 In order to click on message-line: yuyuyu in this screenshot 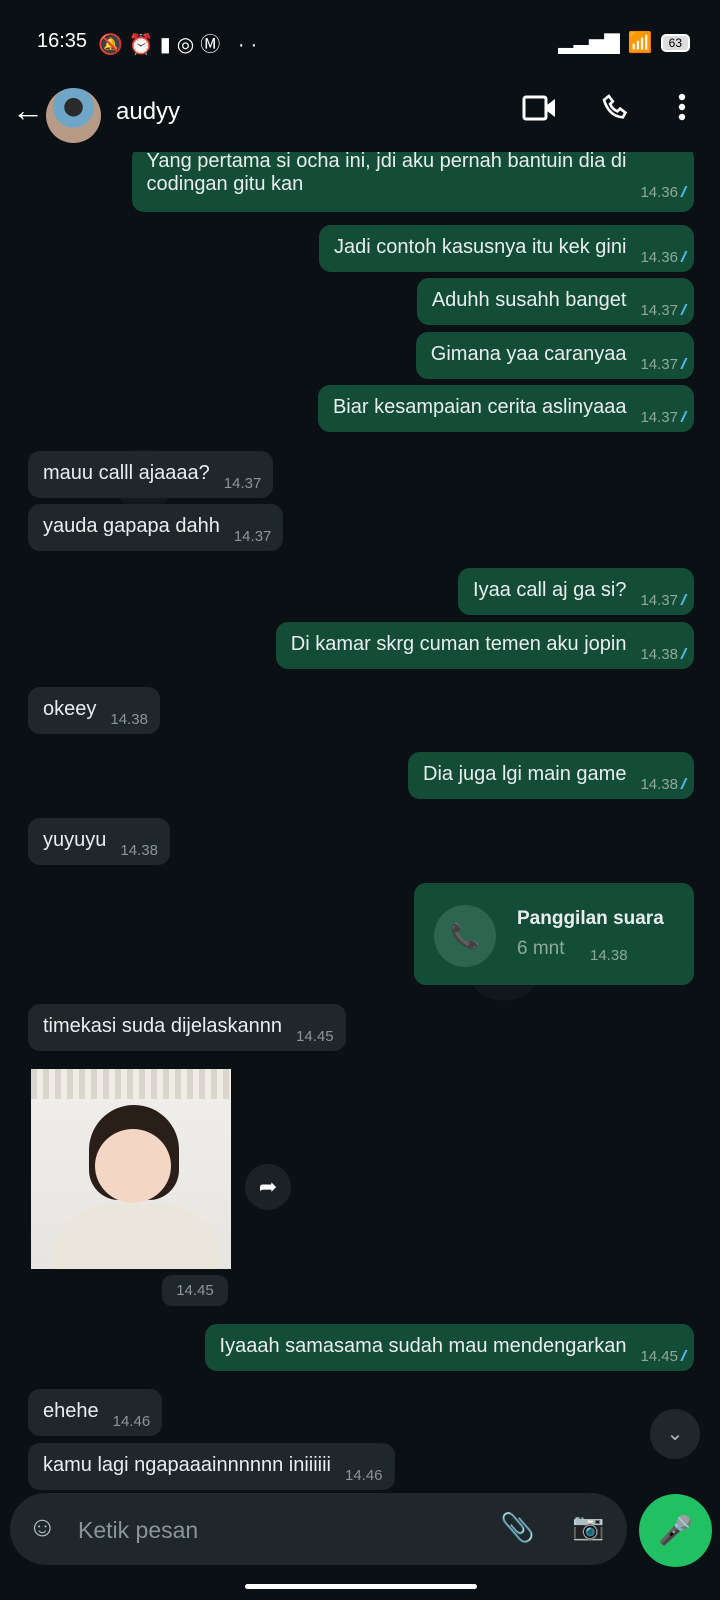, I will do `click(75, 840)`.